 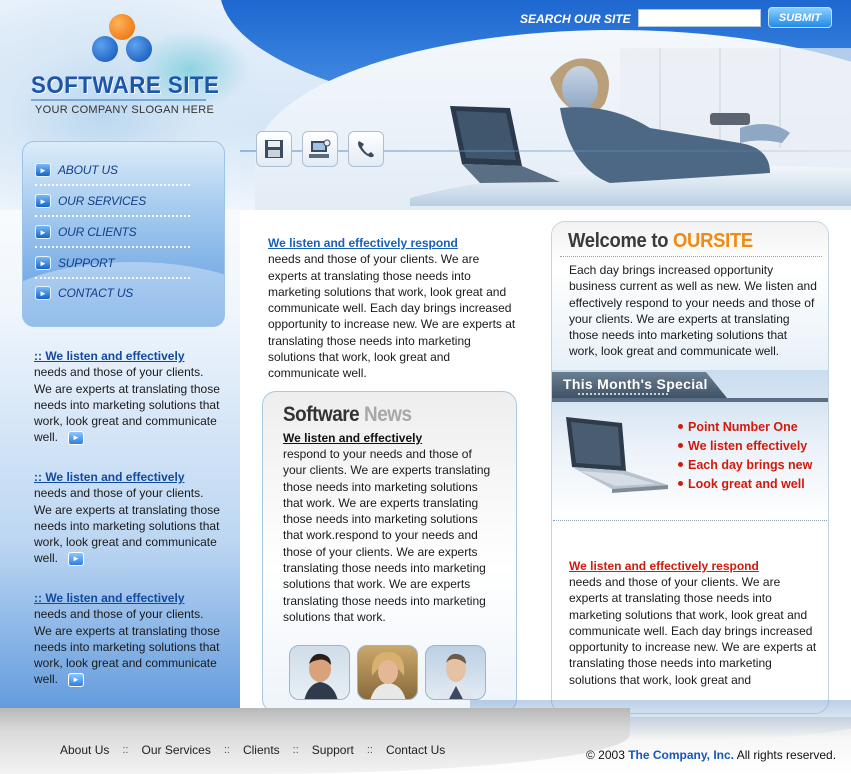 I want to click on logo-underline, so click(x=118, y=100).